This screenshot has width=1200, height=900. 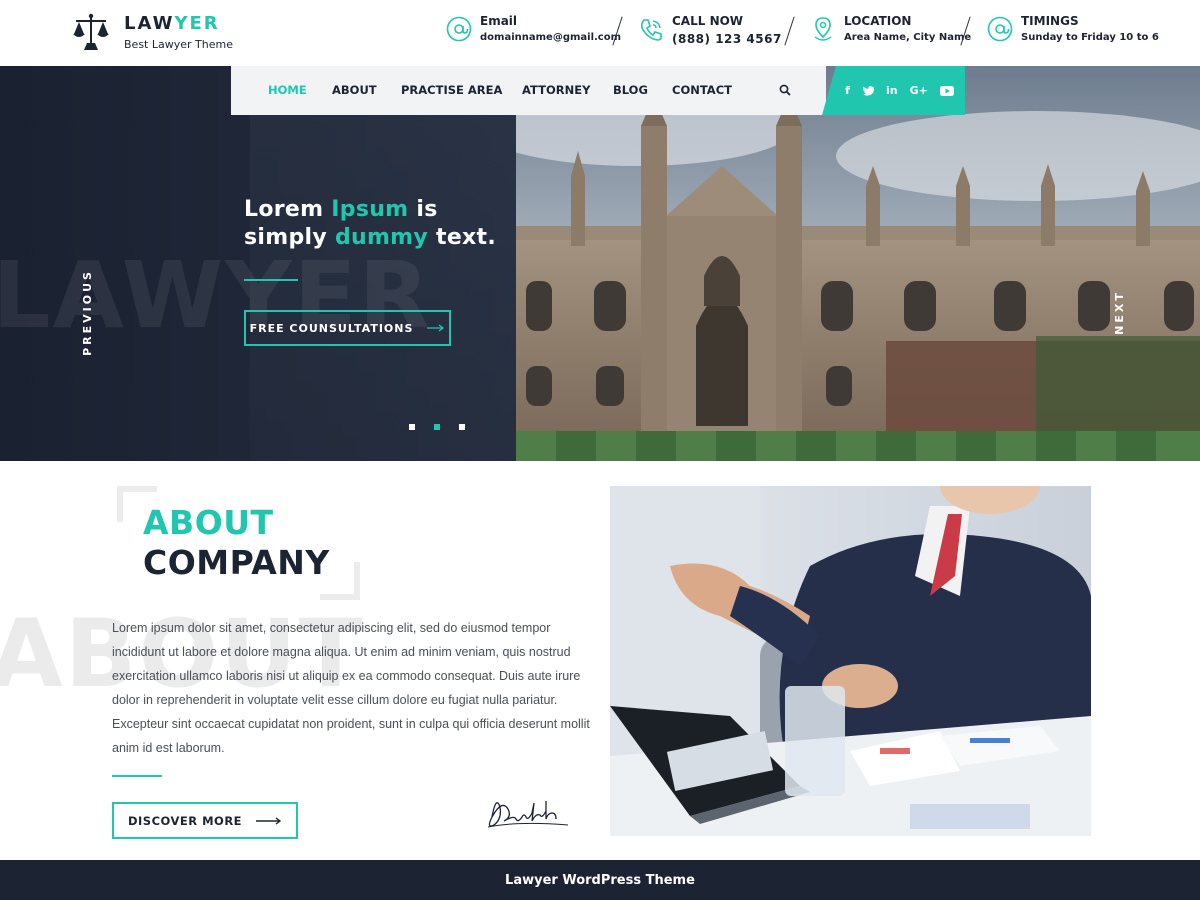 What do you see at coordinates (528, 814) in the screenshot?
I see `signature-image` at bounding box center [528, 814].